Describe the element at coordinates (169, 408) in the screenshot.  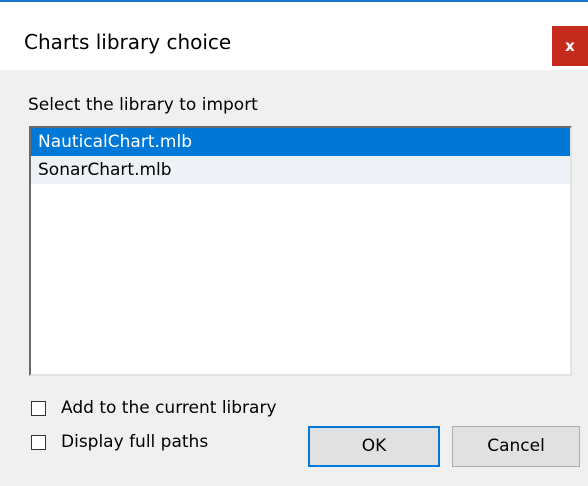
I see `add-to-current-label: Add to the current library` at that location.